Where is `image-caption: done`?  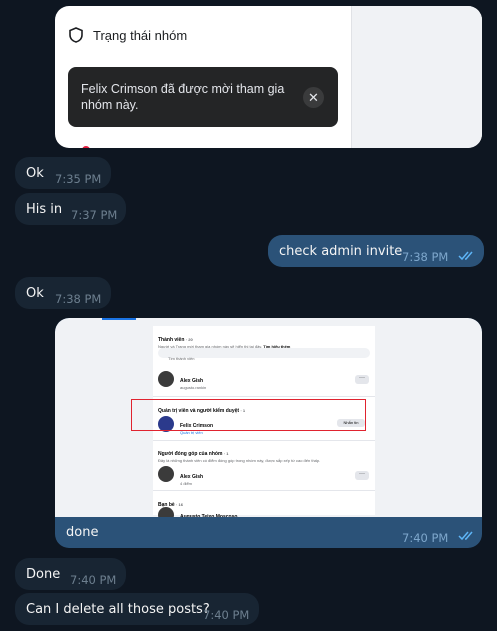 image-caption: done is located at coordinates (82, 532).